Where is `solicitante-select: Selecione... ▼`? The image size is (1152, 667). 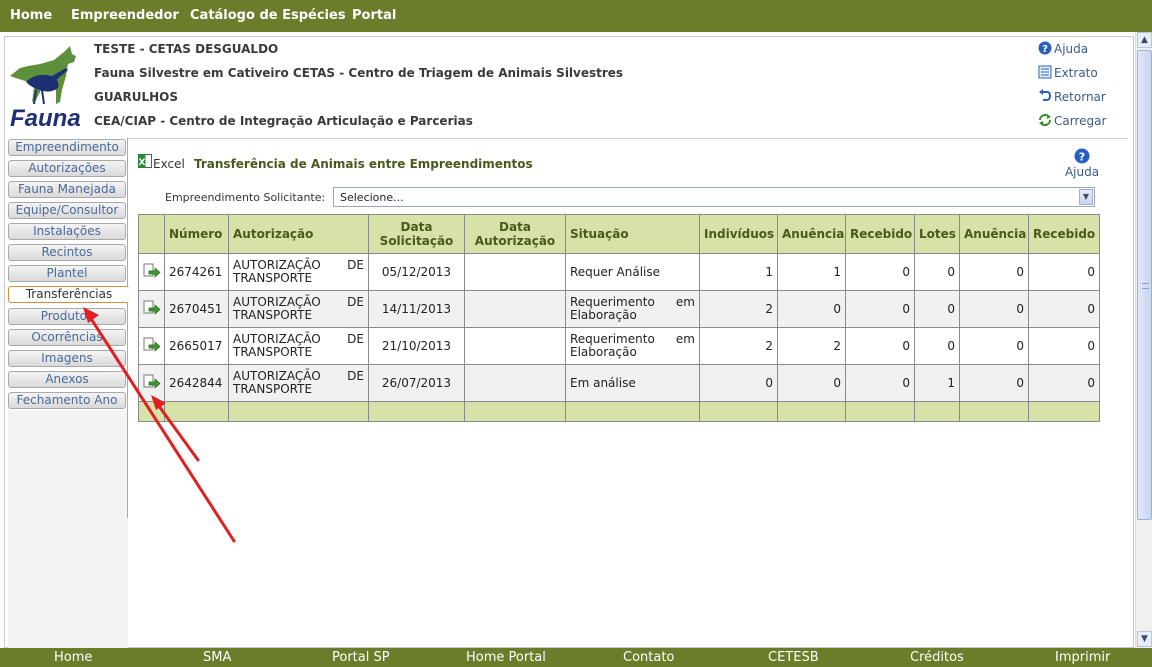 solicitante-select: Selecione... ▼ is located at coordinates (714, 197).